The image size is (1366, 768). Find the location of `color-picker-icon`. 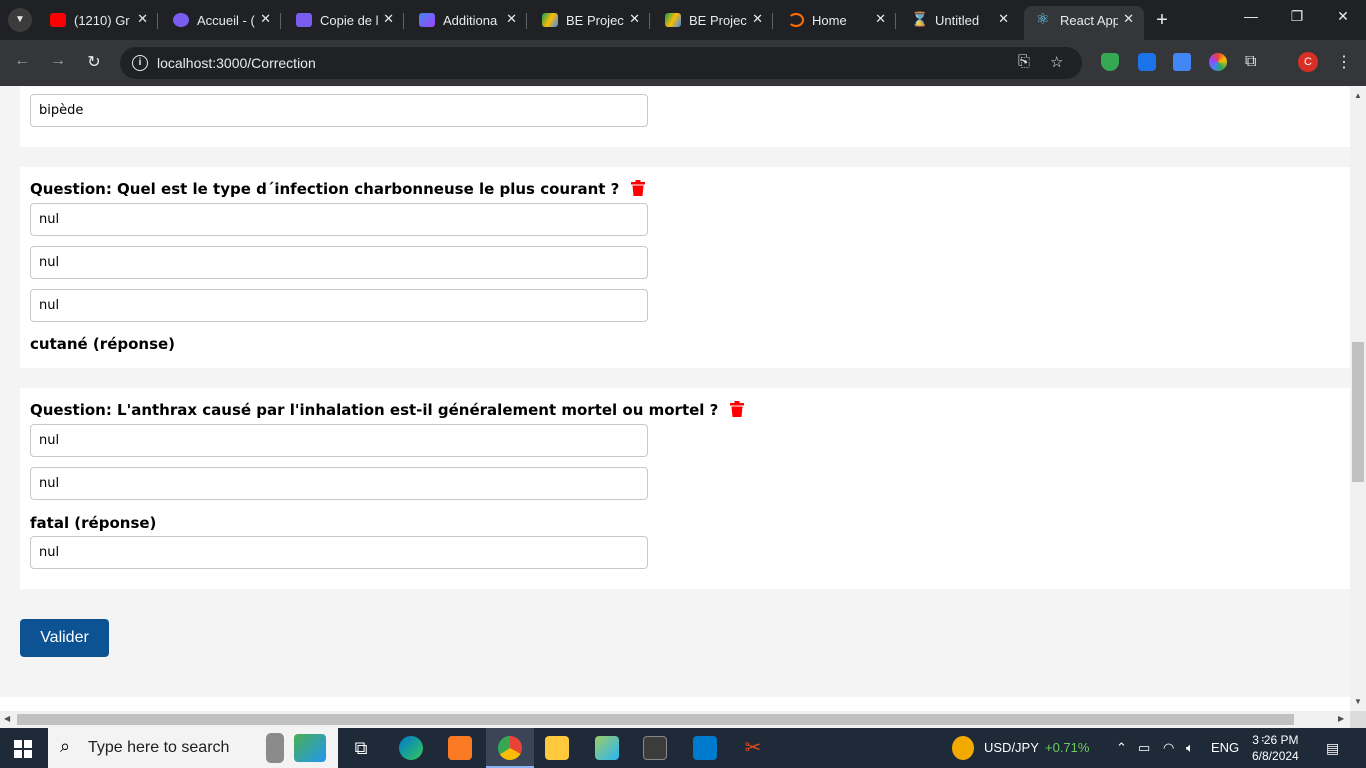

color-picker-icon is located at coordinates (1218, 62).